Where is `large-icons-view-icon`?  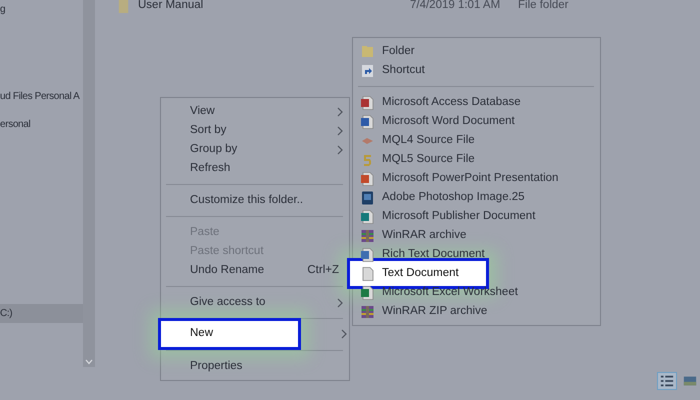
large-icons-view-icon is located at coordinates (690, 381).